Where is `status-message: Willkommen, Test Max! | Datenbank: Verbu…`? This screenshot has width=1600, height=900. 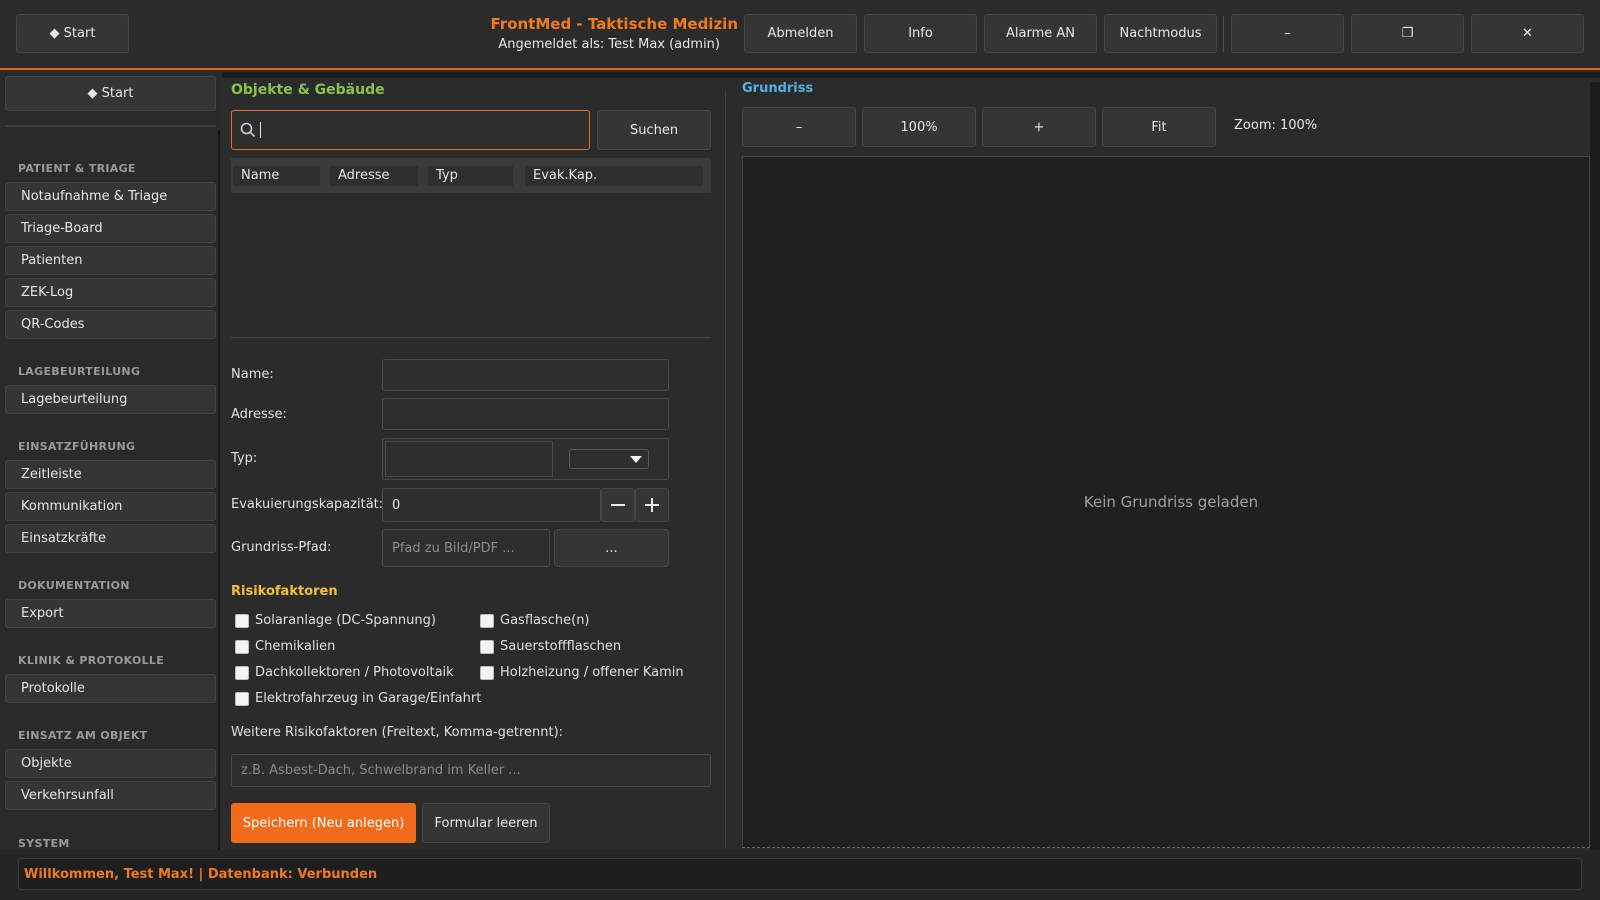 status-message: Willkommen, Test Max! | Datenbank: Verbu… is located at coordinates (800, 874).